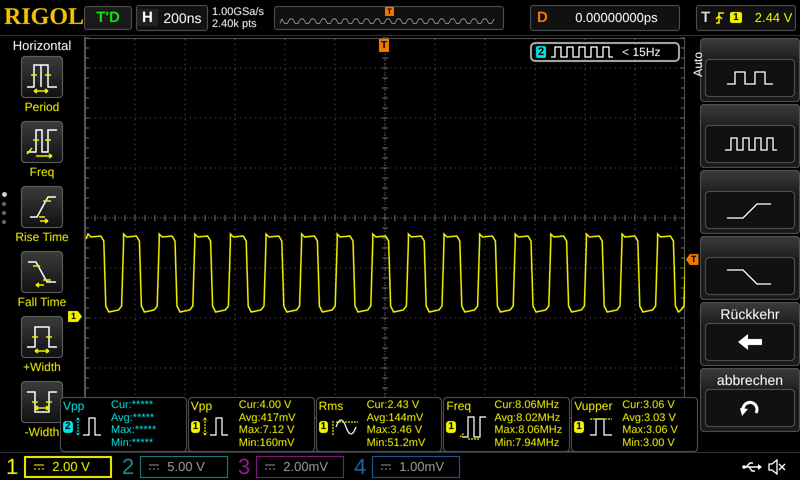 This screenshot has width=800, height=480. What do you see at coordinates (71, 466) in the screenshot?
I see `channel-scale: 2.00 V` at bounding box center [71, 466].